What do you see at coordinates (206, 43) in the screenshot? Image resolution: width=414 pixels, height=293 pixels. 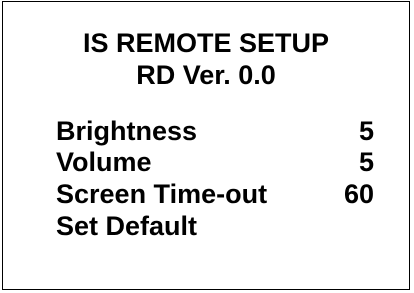 I see `screen-title: IS REMOTE SETUP` at bounding box center [206, 43].